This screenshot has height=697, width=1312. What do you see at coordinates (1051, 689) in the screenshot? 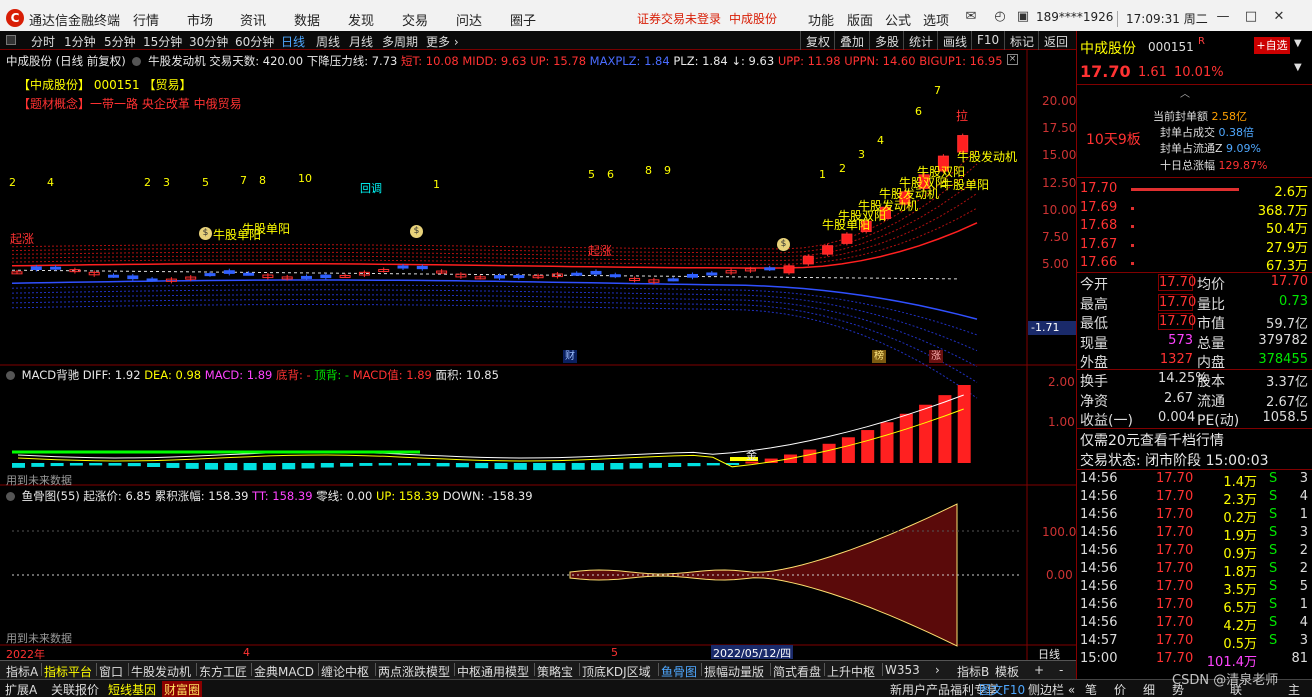
I see `sidebar-toggle: 侧边栏 «` at bounding box center [1051, 689].